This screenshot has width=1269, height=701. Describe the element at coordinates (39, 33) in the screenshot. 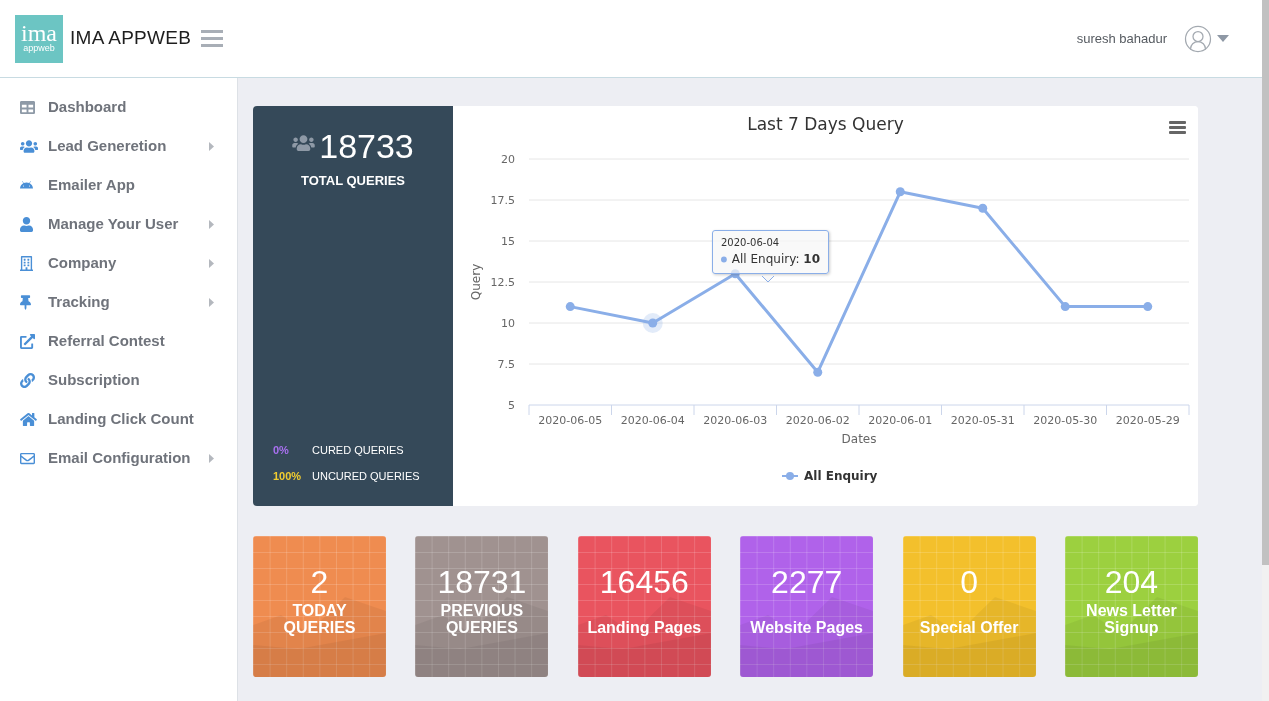

I see `logo-text: ima` at that location.